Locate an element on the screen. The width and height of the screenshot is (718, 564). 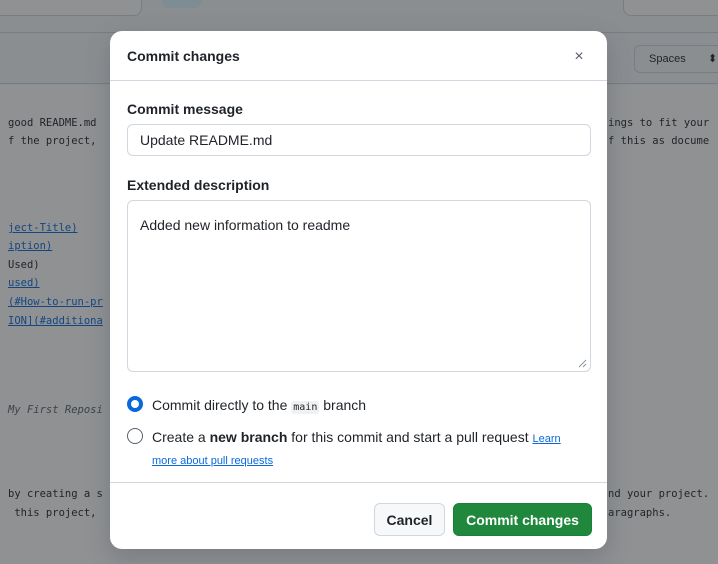
branch-name: main is located at coordinates (305, 407).